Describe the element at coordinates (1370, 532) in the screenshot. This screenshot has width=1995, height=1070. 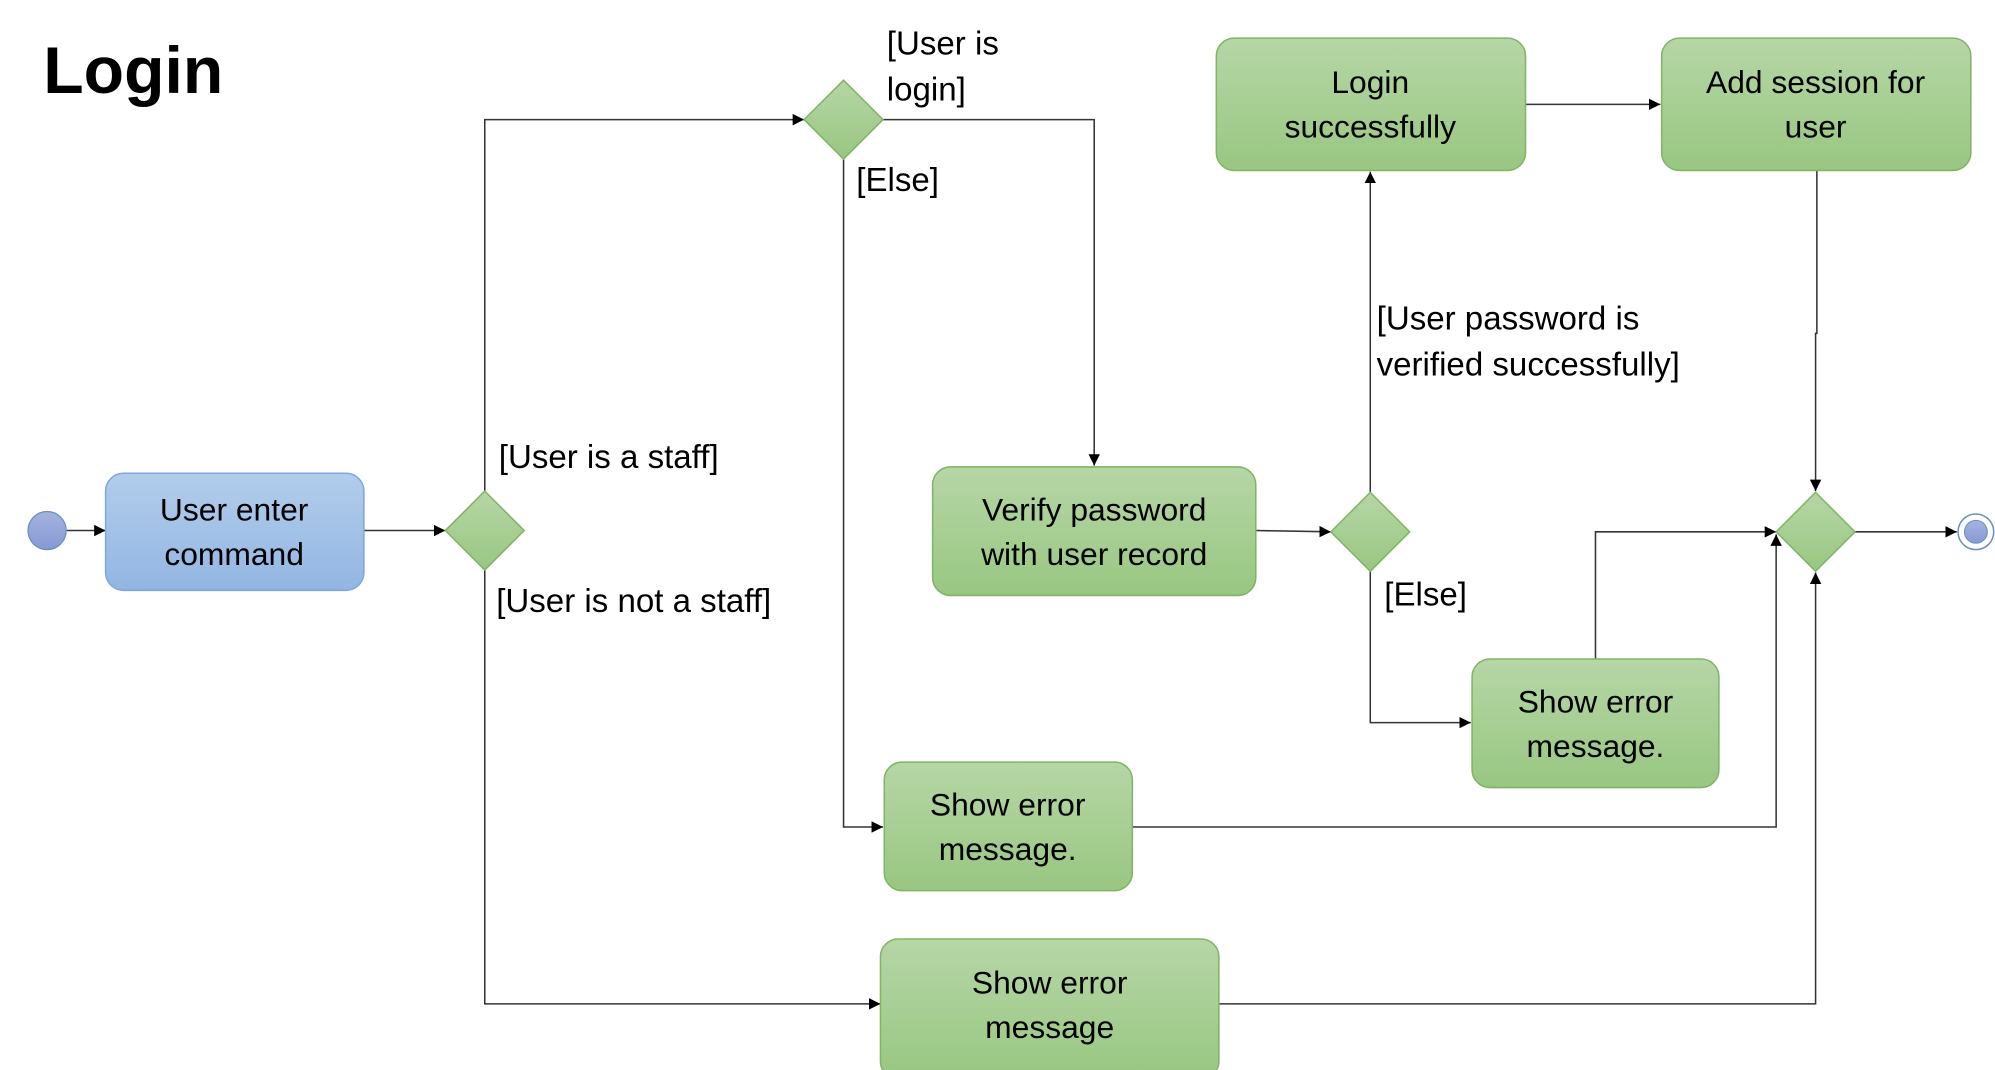
I see `decision-password` at that location.